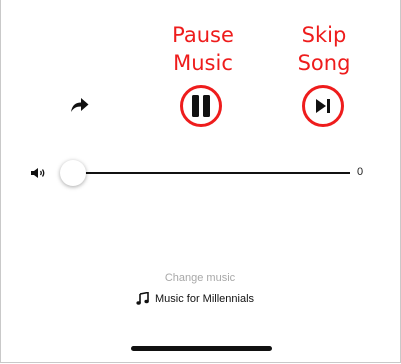  I want to click on pause-button, so click(201, 106).